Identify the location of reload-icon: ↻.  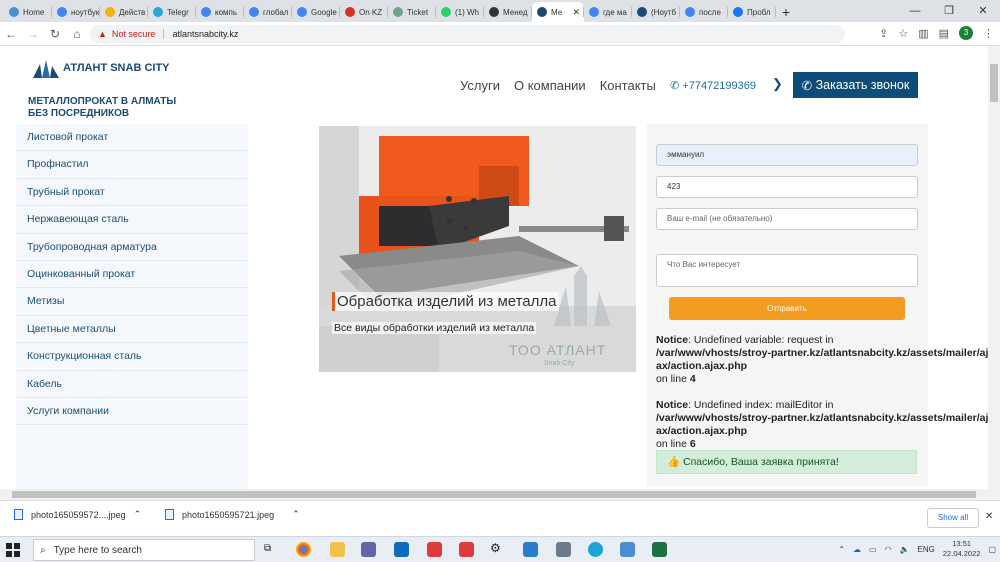
(55, 34).